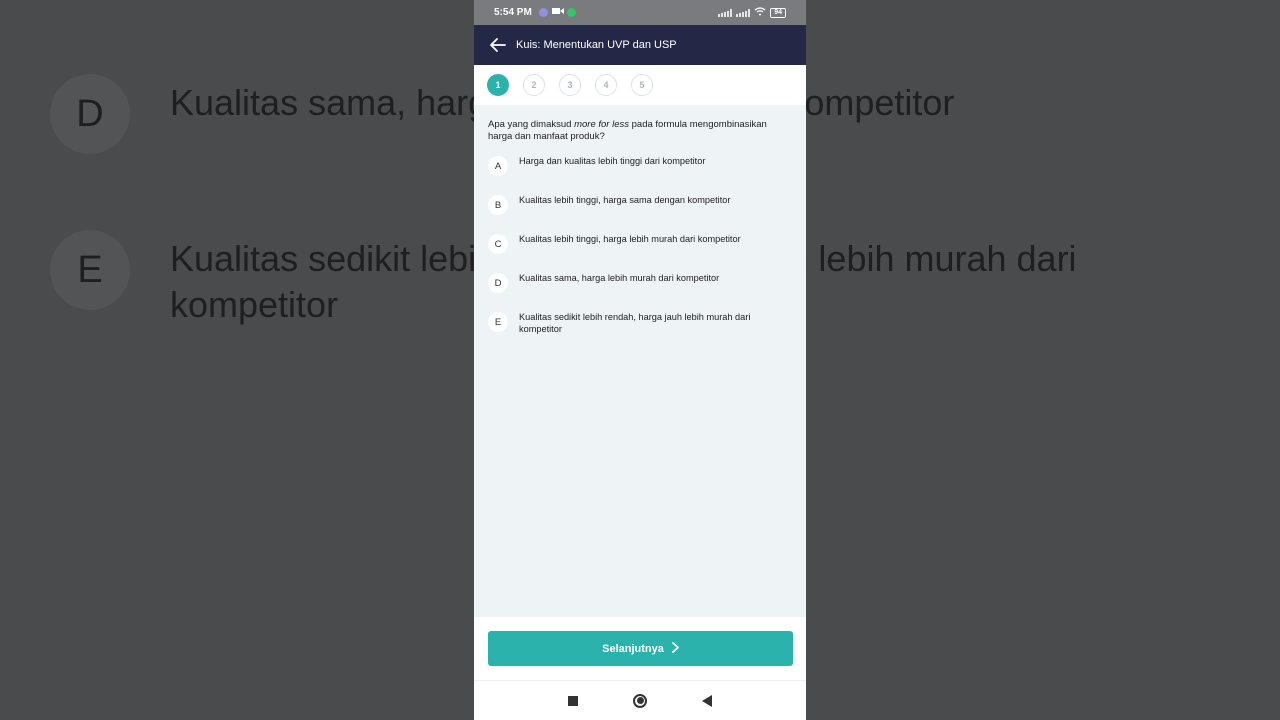 The width and height of the screenshot is (1280, 720). I want to click on chevron-right-icon, so click(675, 648).